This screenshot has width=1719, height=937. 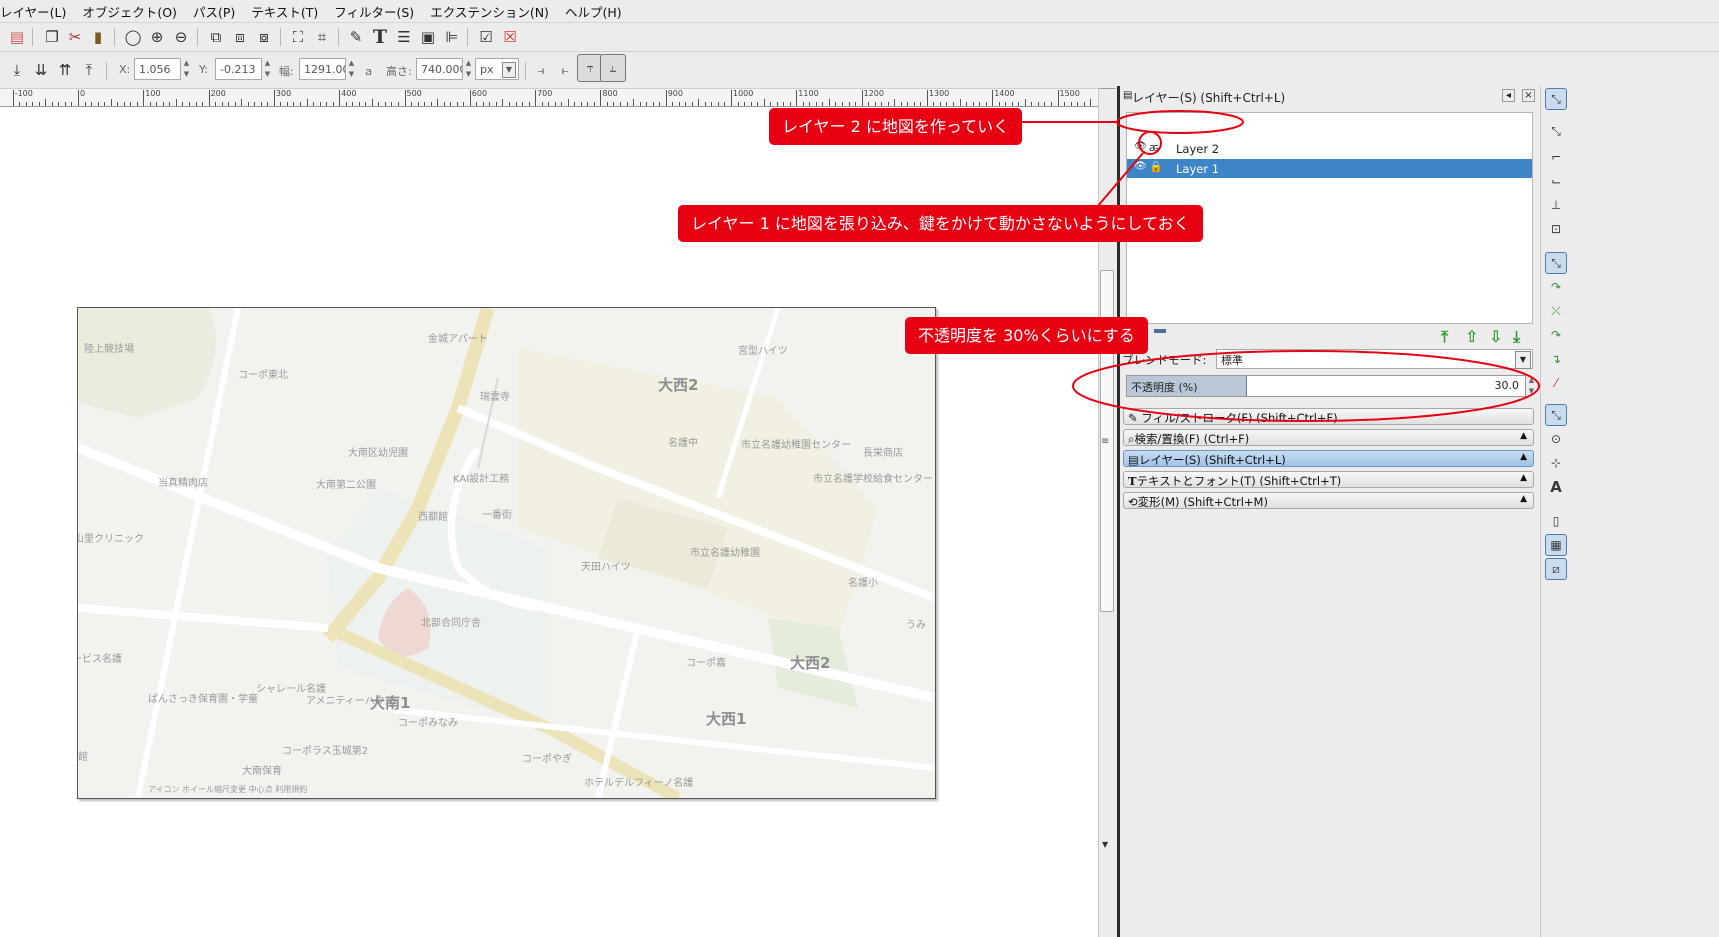 I want to click on remove-layer-icon, so click(x=1160, y=331).